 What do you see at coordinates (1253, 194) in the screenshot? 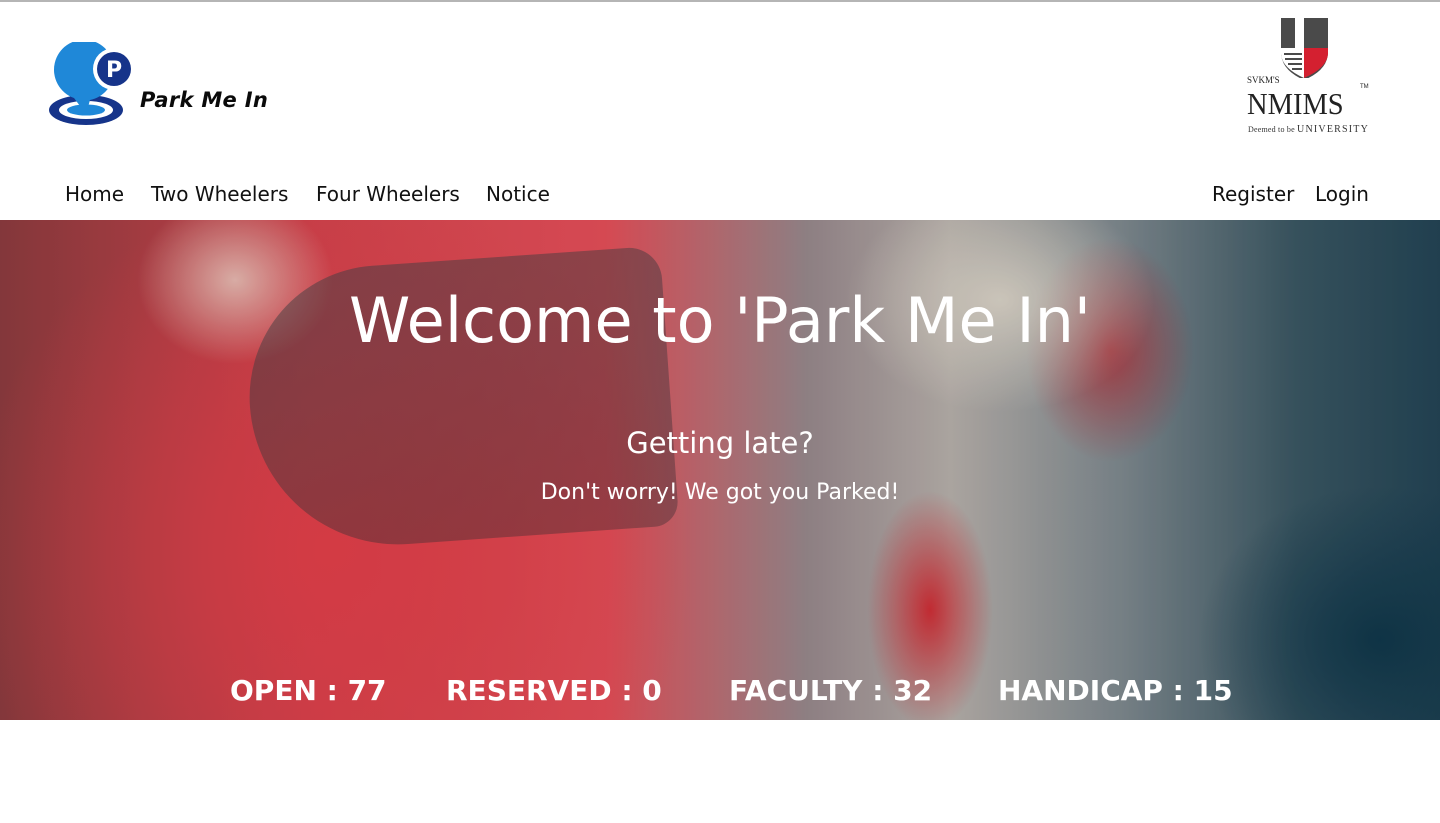
I see `nav-register: Register` at bounding box center [1253, 194].